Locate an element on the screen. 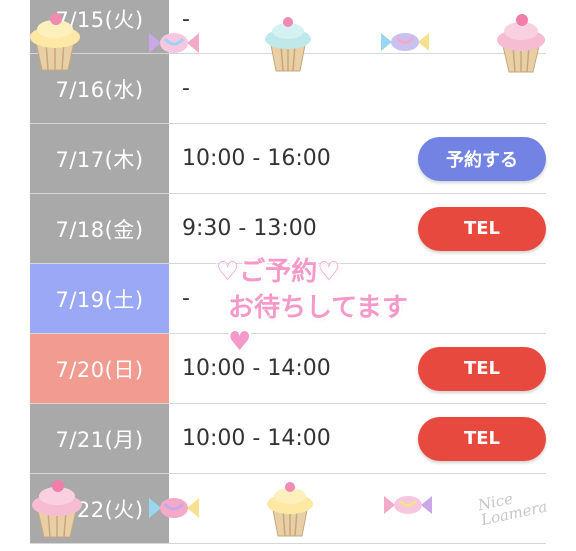 Image resolution: width=576 pixels, height=551 pixels. reservation-stamp: ♡ご予約♡ お待ちしてます♥ is located at coordinates (307, 306).